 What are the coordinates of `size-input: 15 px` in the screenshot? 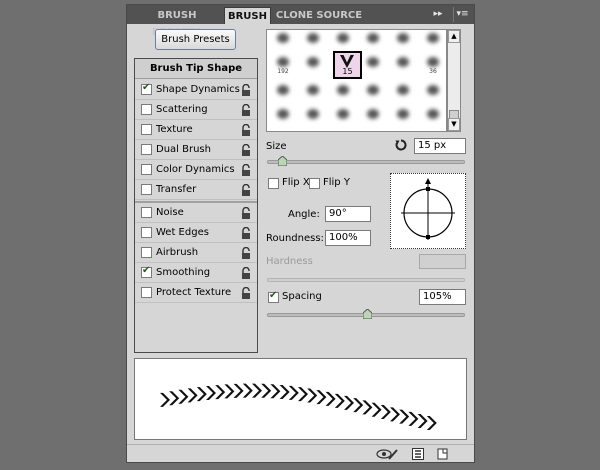 It's located at (440, 146).